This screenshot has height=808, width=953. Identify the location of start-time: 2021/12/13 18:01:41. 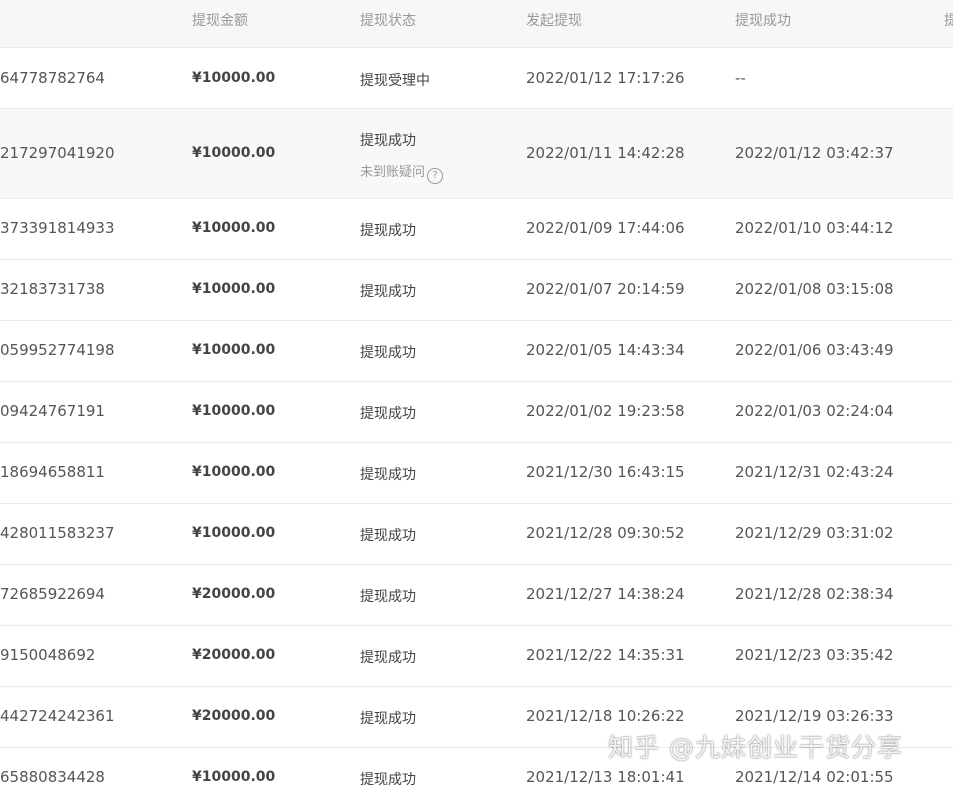
(605, 777).